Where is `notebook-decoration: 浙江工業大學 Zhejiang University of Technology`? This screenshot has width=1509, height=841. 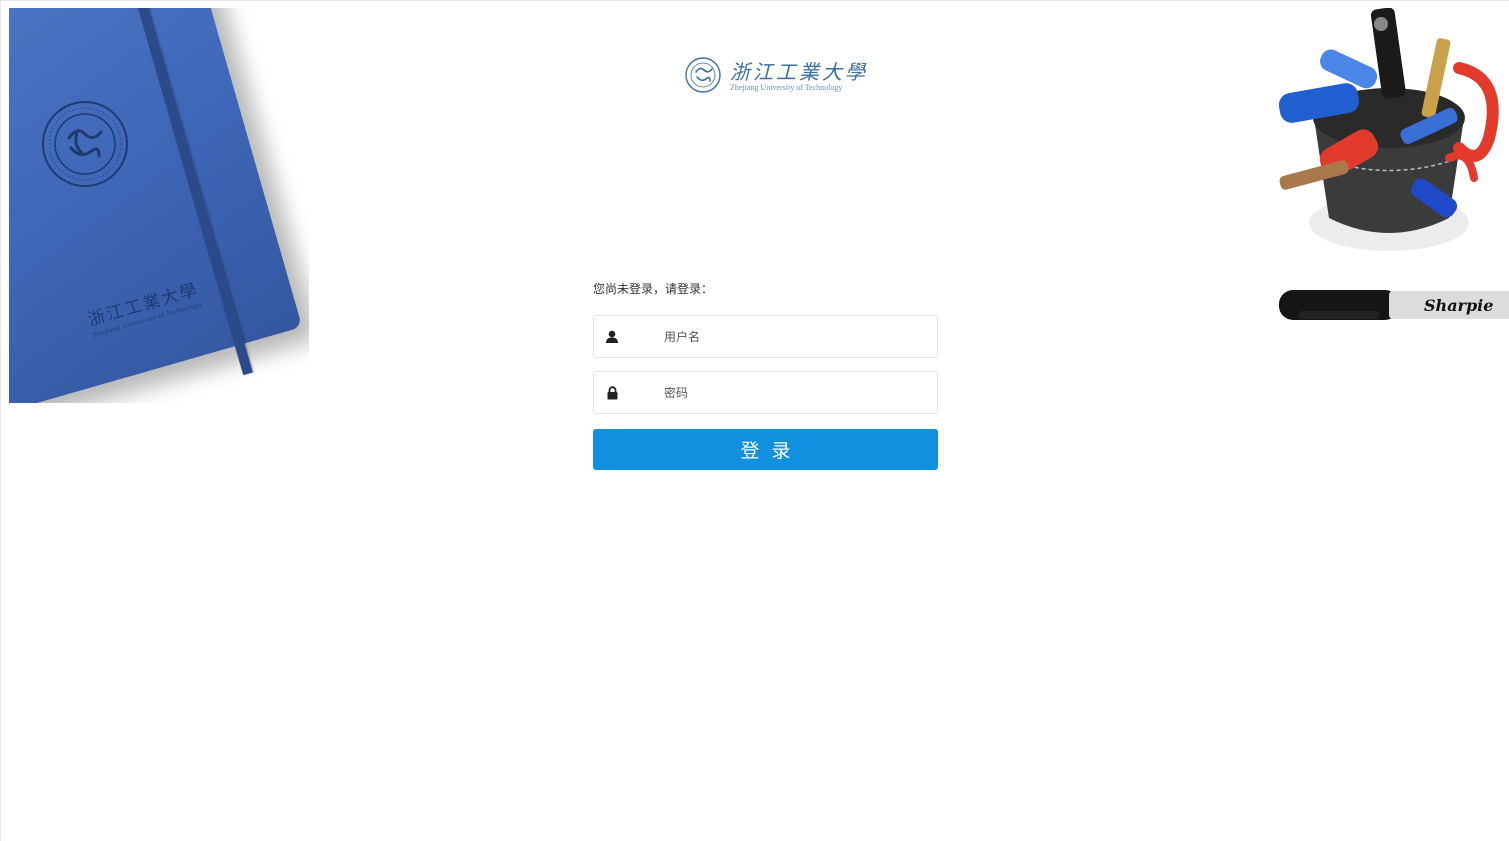 notebook-decoration: 浙江工業大學 Zhejiang University of Technology is located at coordinates (159, 205).